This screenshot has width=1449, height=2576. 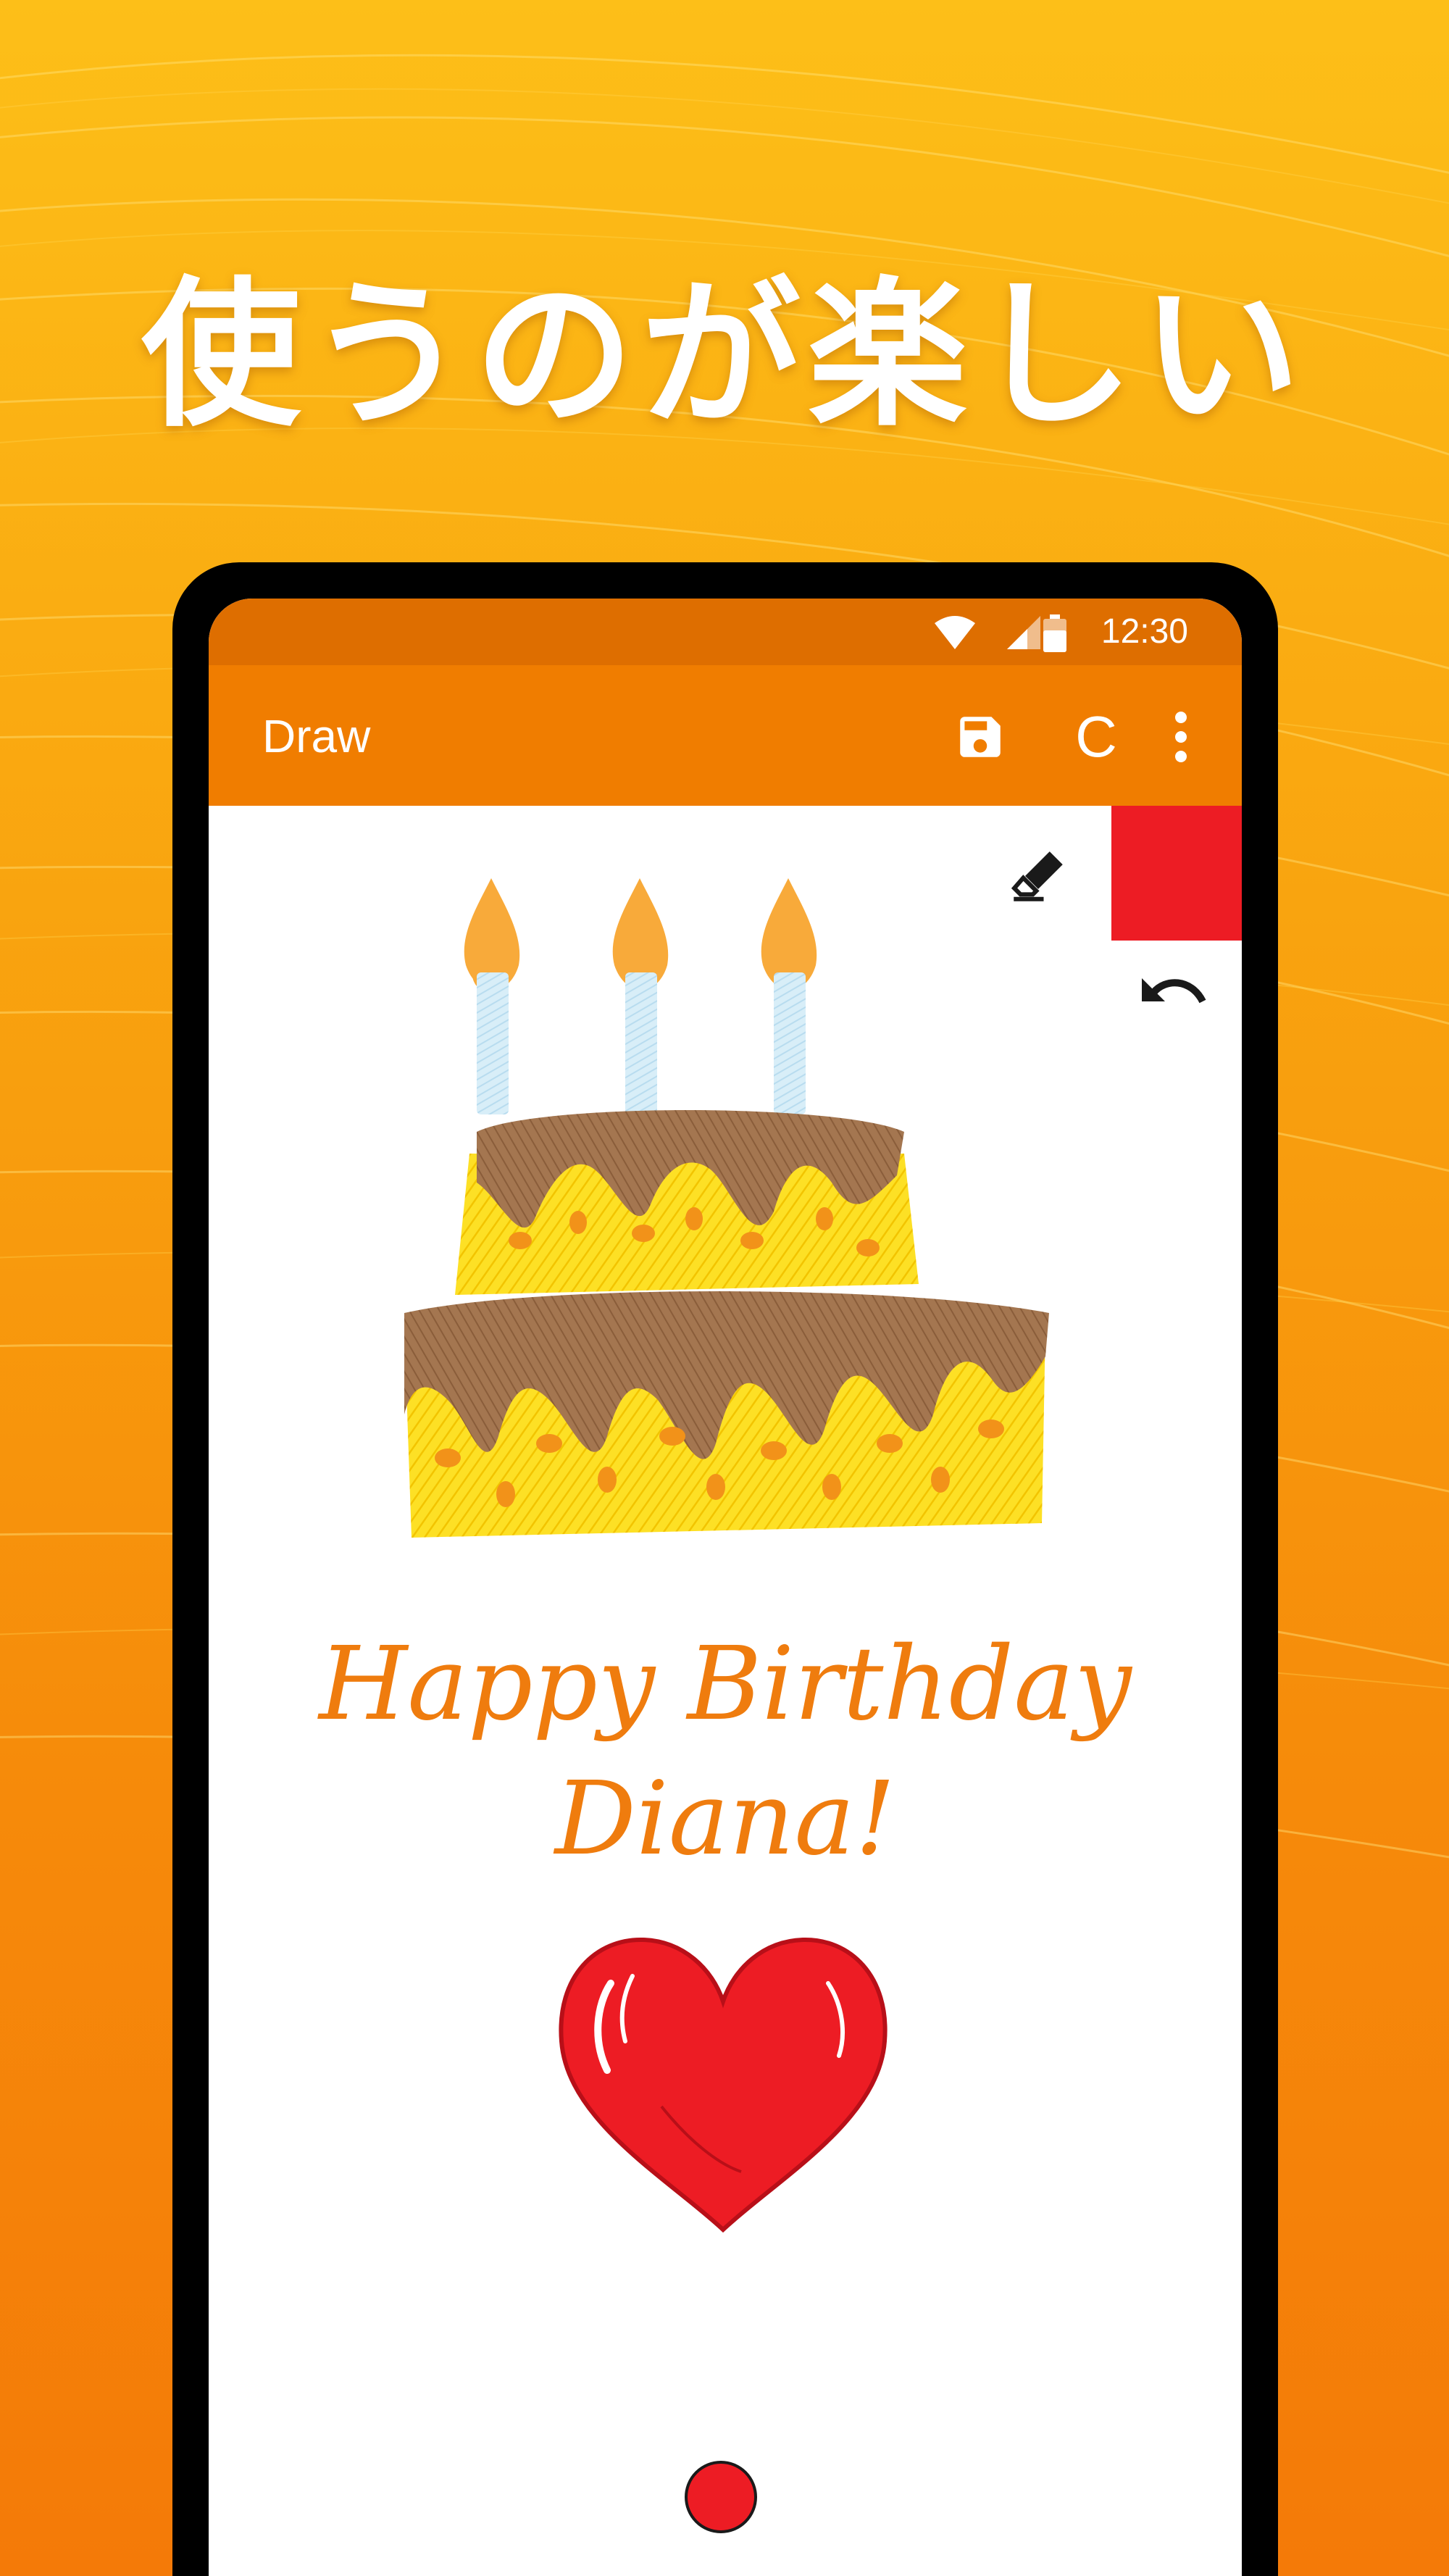 What do you see at coordinates (726, 735) in the screenshot?
I see `app-toolbar: Draw C` at bounding box center [726, 735].